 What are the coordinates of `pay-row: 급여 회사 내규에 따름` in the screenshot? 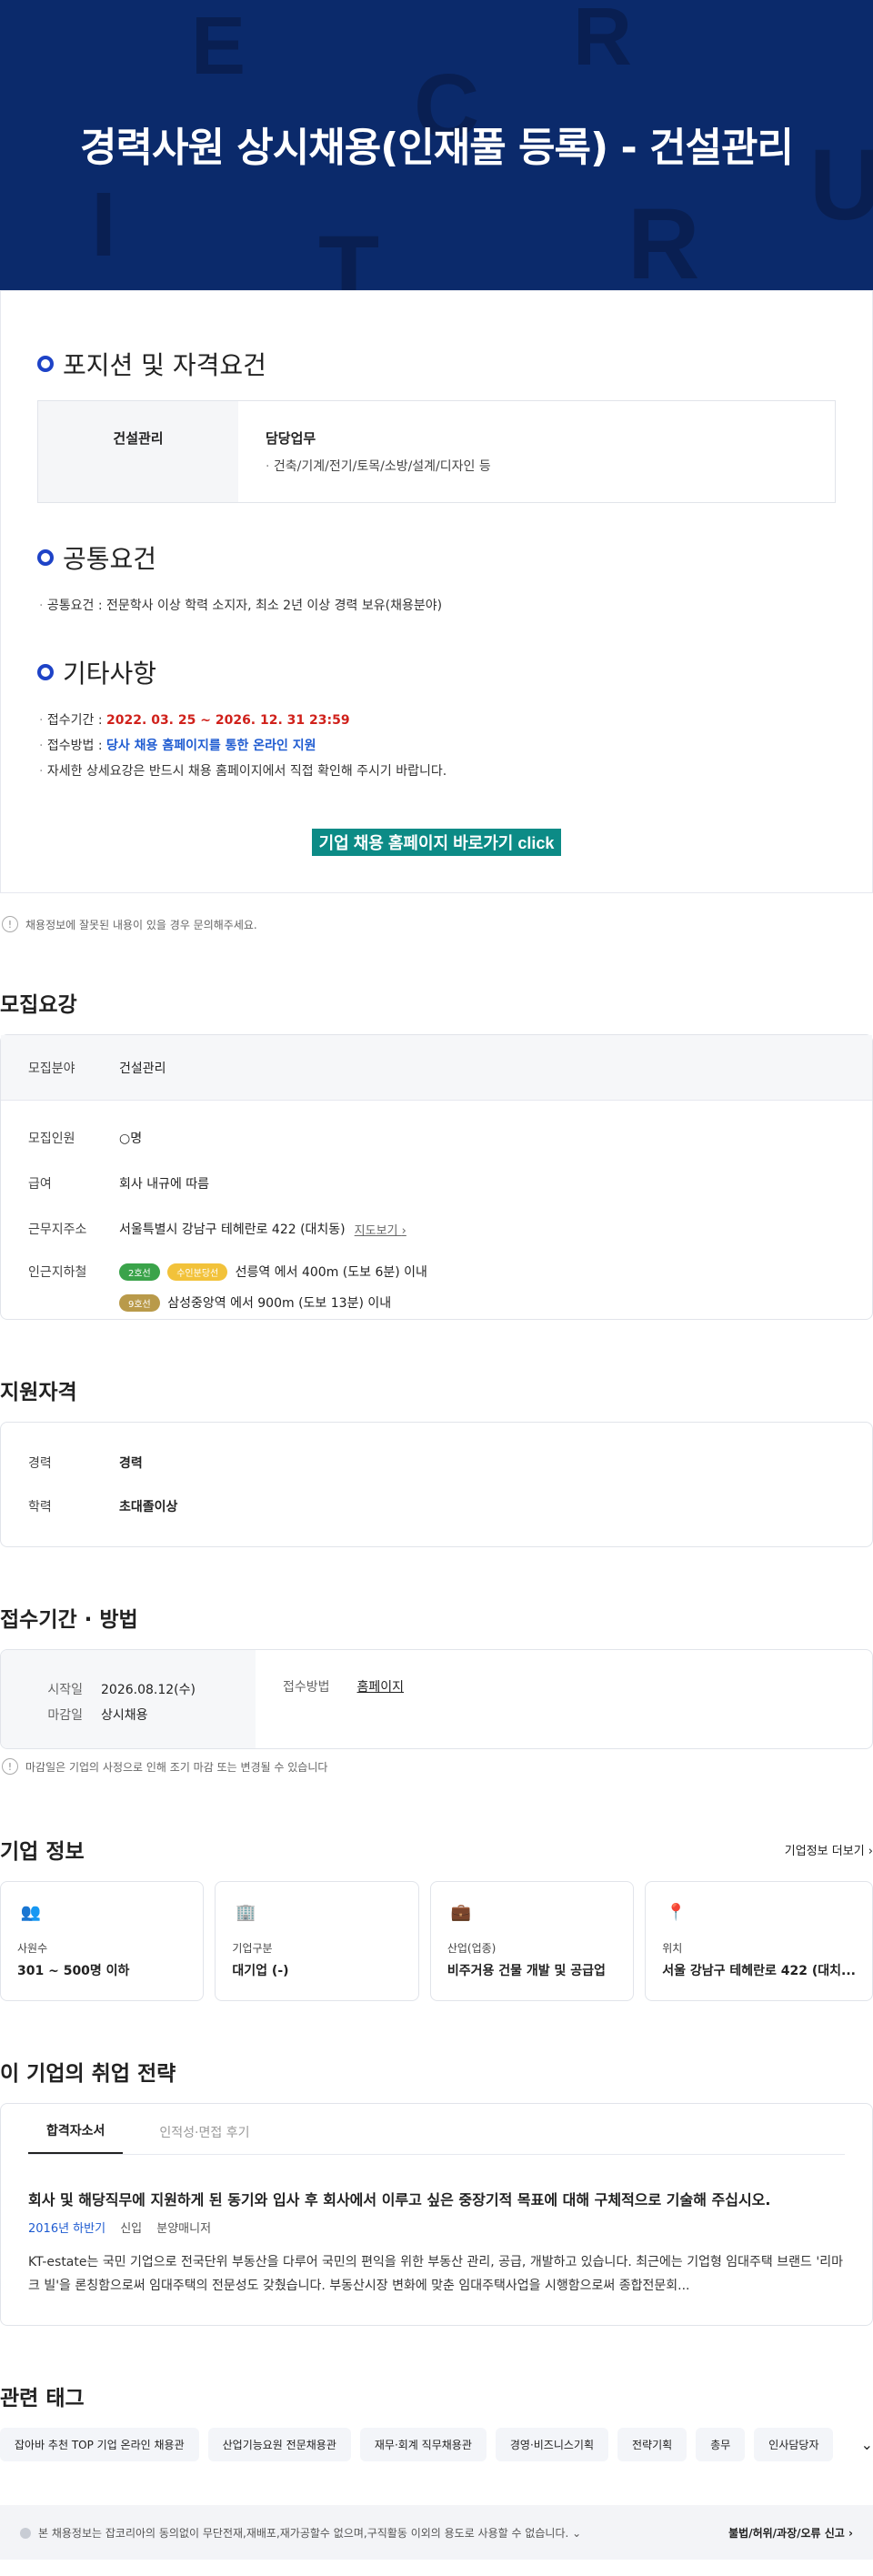 It's located at (119, 1184).